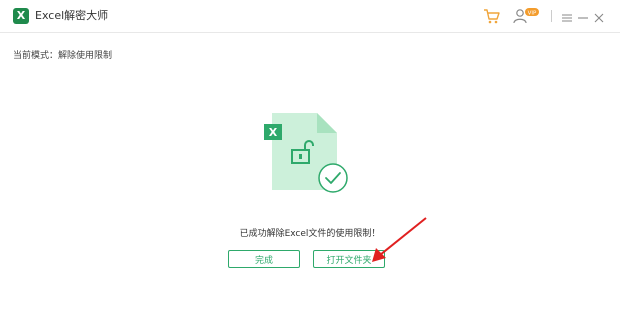 The image size is (620, 336). I want to click on app-title: Excel解密大师, so click(72, 15).